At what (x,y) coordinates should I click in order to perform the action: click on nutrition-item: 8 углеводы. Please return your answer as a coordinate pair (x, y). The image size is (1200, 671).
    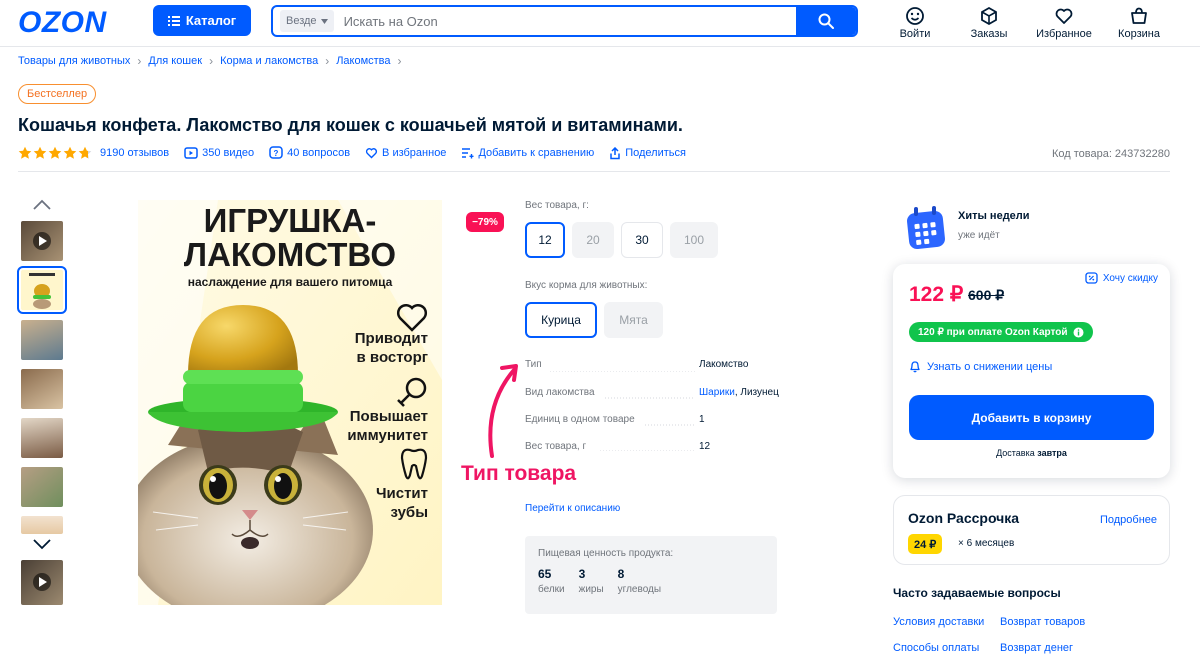
    Looking at the image, I should click on (639, 581).